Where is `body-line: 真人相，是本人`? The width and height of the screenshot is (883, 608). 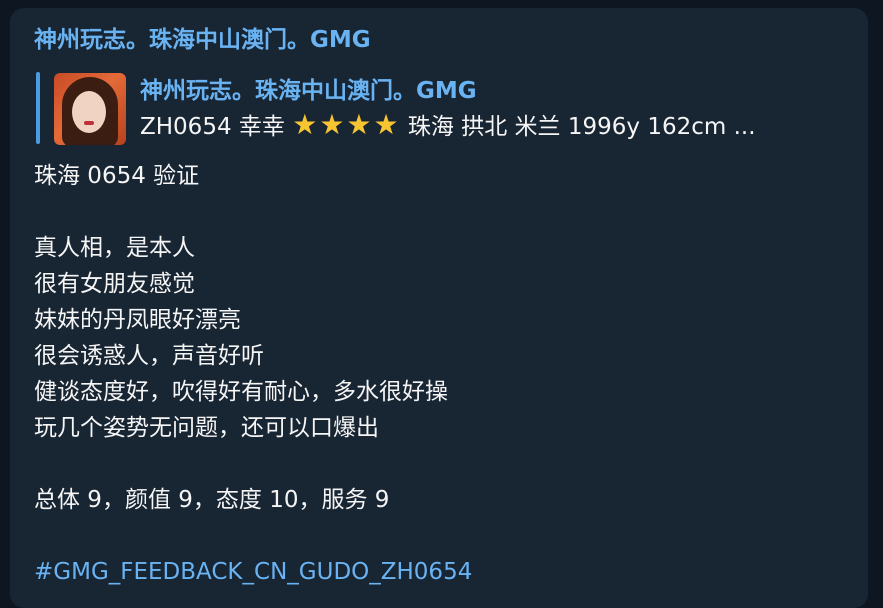 body-line: 真人相，是本人 is located at coordinates (114, 248).